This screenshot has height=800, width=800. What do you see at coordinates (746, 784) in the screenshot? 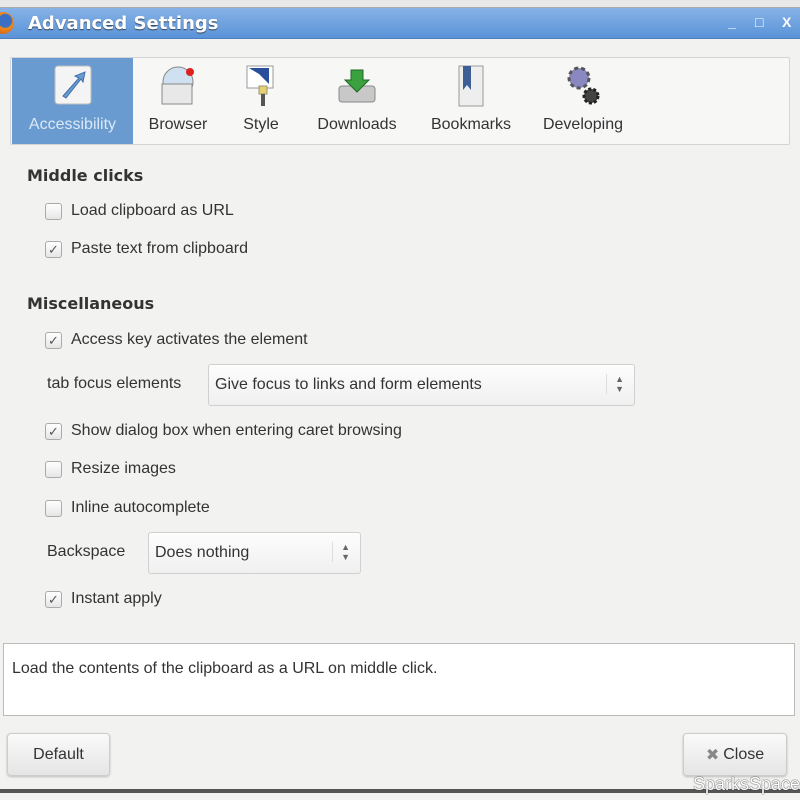
I see `watermark: SparksSpace` at bounding box center [746, 784].